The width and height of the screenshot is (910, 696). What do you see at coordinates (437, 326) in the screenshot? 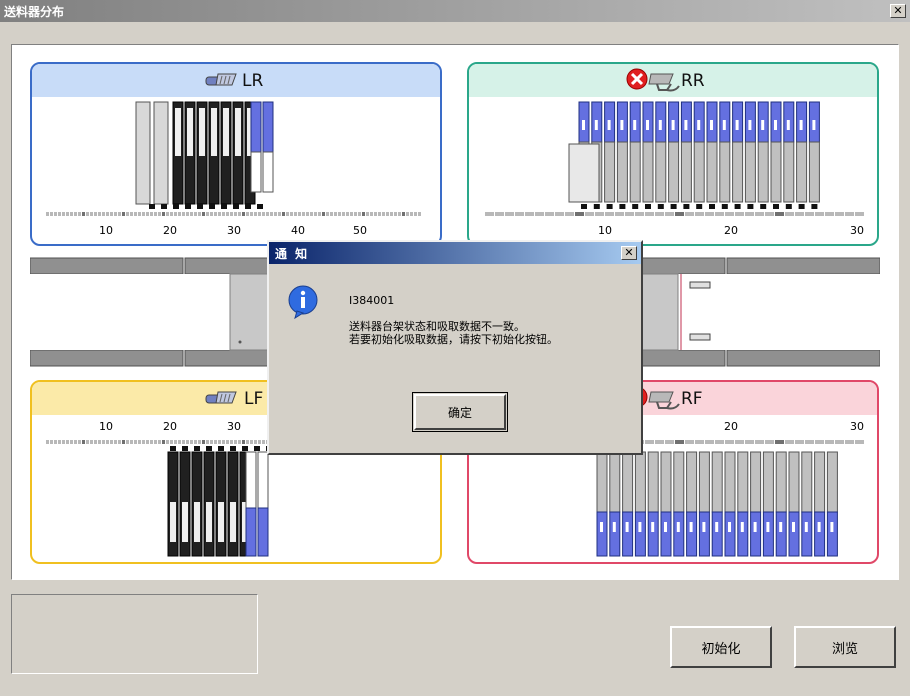
I see `dialog-message-line: 送料器台架状态和吸取数据不一致。` at bounding box center [437, 326].